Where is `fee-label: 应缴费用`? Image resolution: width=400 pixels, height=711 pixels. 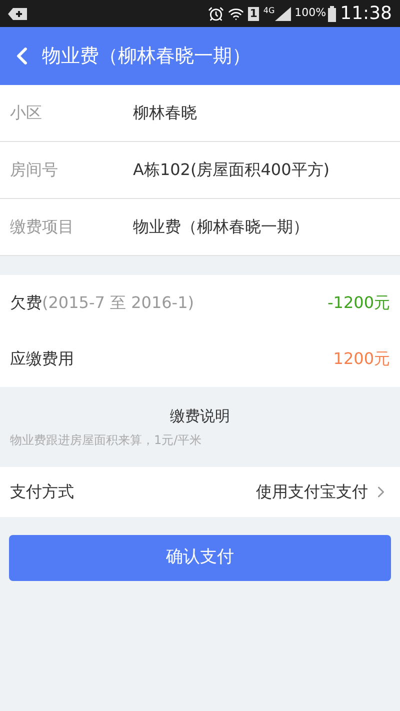
fee-label: 应缴费用 is located at coordinates (42, 359).